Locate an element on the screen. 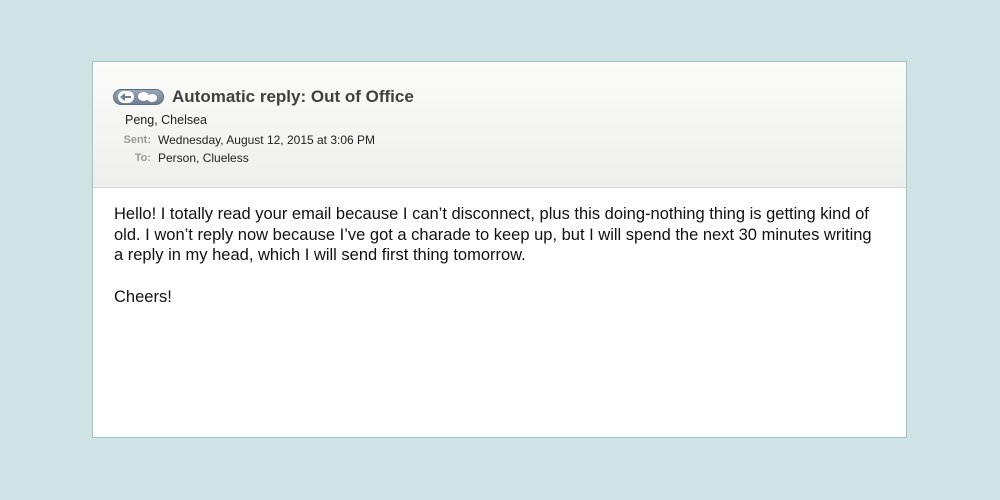 The image size is (1000, 500). conversation-icon is located at coordinates (138, 97).